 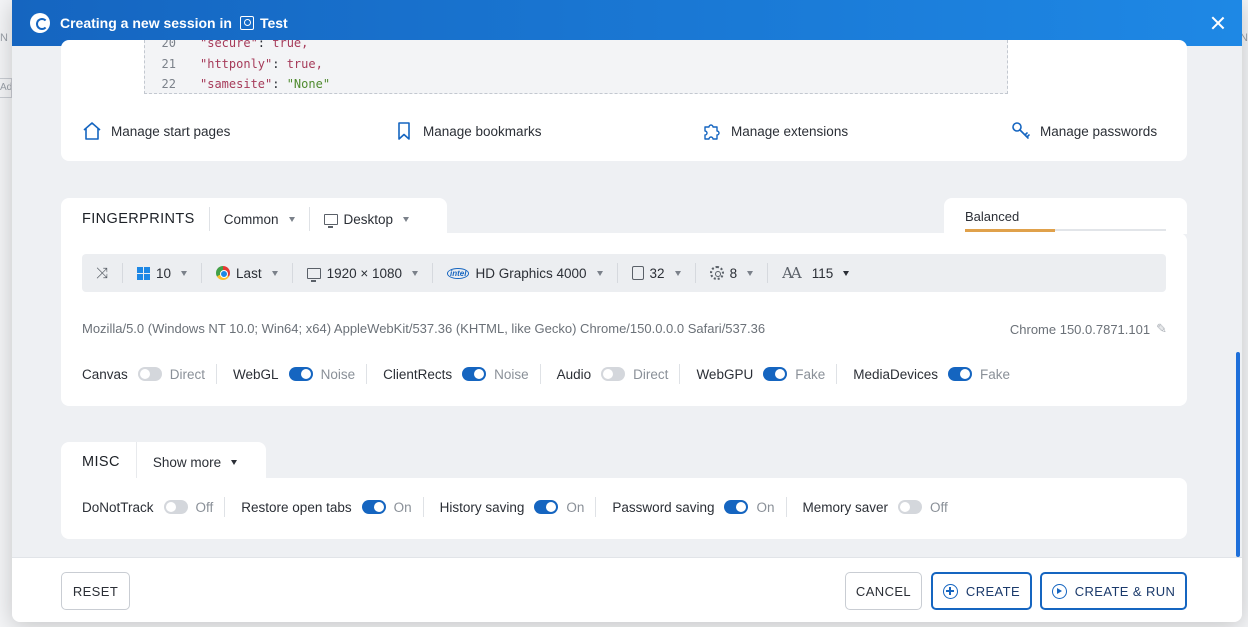 I want to click on create-and-run-button: CREATE & RUN, so click(x=1113, y=591).